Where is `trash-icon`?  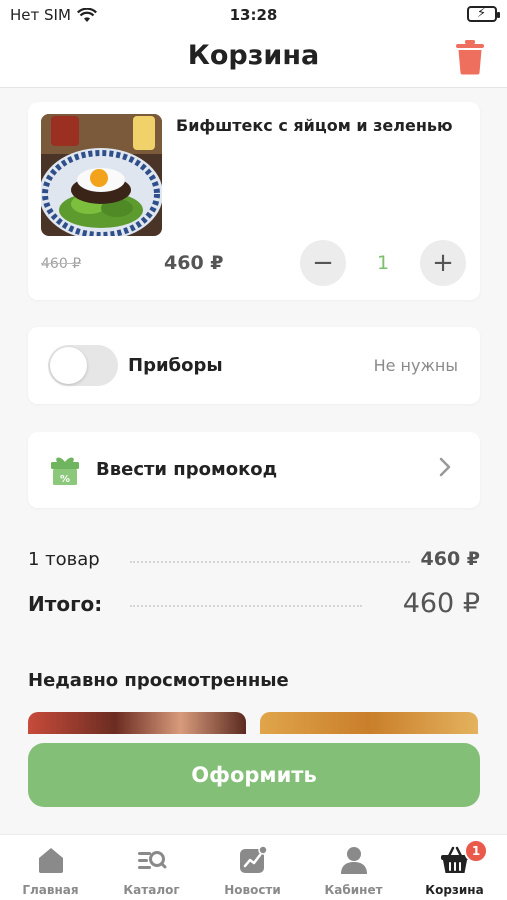
trash-icon is located at coordinates (470, 57).